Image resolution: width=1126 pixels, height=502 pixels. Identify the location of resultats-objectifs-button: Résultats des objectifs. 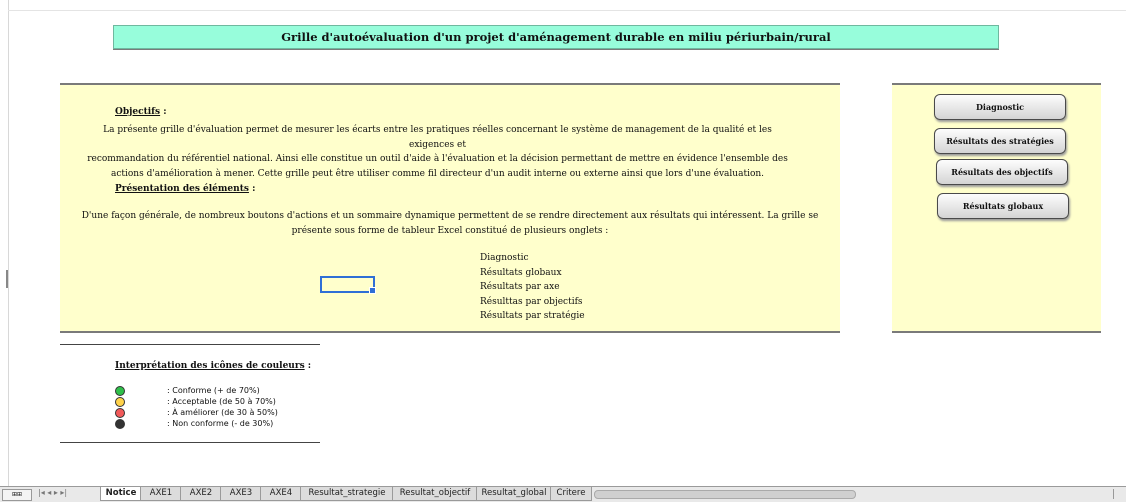
(1002, 172).